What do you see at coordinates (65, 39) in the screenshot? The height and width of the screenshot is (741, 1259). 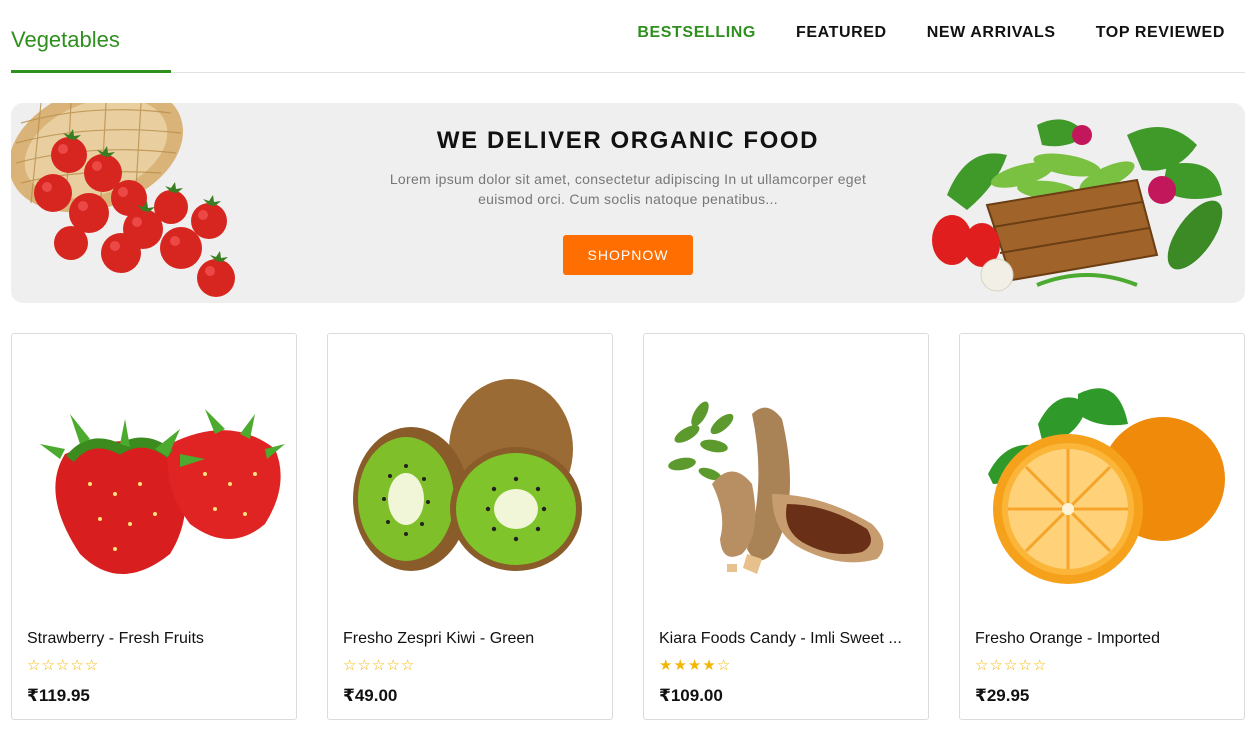 I see `section-title: Vegetables` at bounding box center [65, 39].